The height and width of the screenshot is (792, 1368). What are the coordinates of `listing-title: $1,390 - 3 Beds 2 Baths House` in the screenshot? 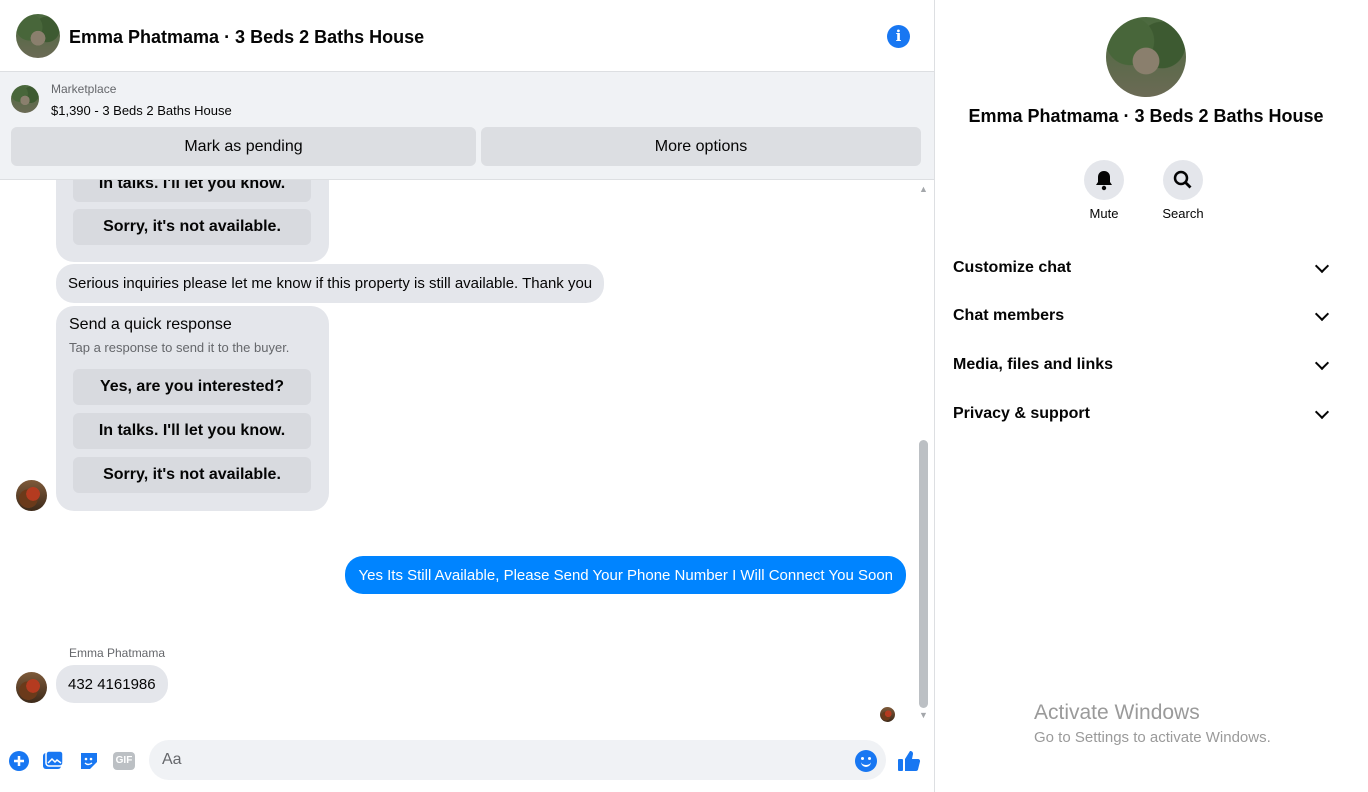 It's located at (141, 110).